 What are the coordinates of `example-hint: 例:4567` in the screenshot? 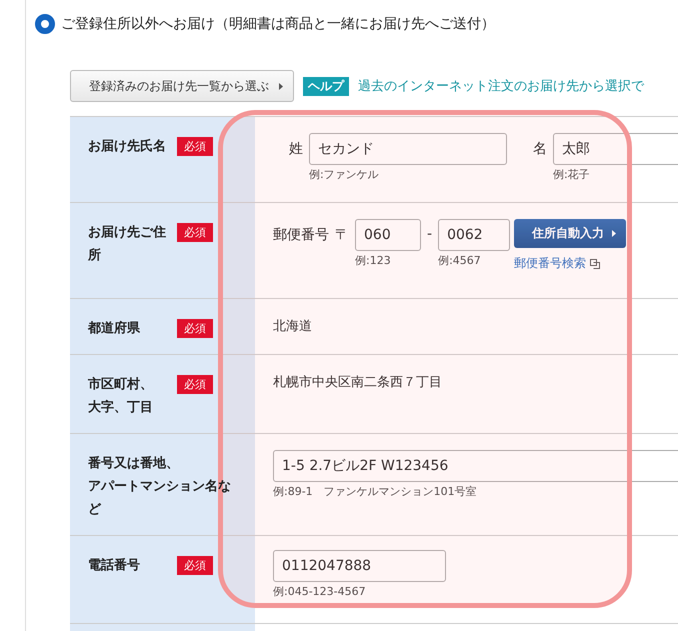 It's located at (460, 260).